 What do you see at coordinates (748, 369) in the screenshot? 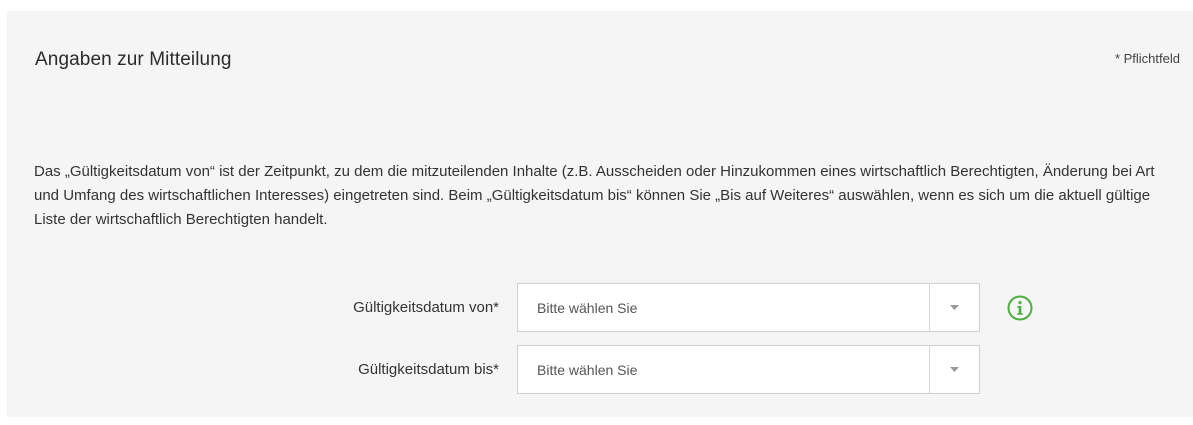
I see `valid-to-select: Bitte wählen Sie` at bounding box center [748, 369].